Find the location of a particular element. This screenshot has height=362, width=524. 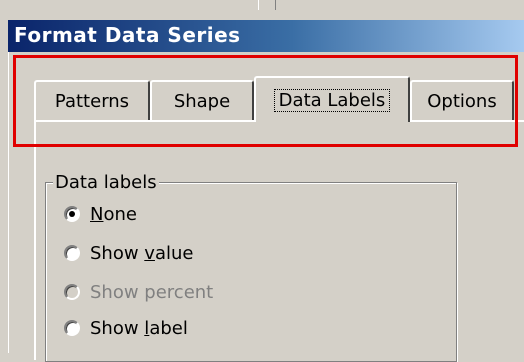

radio-none: None is located at coordinates (100, 214).